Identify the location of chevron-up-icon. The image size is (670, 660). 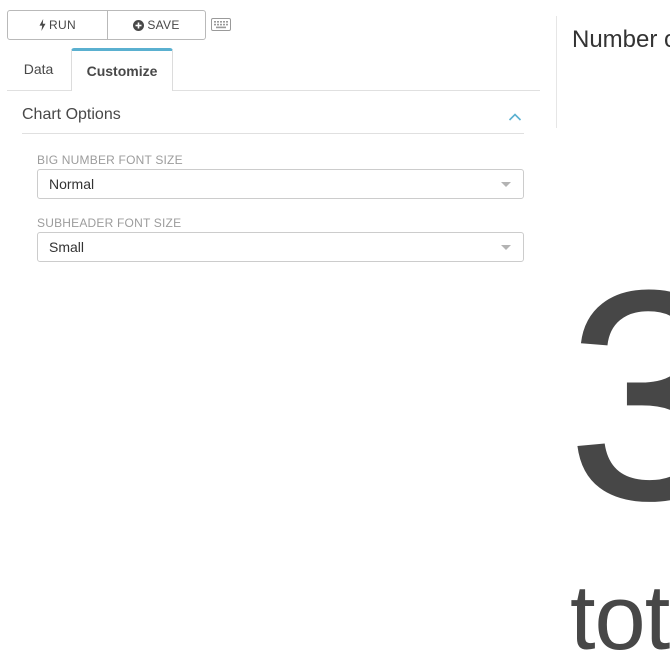
(515, 115).